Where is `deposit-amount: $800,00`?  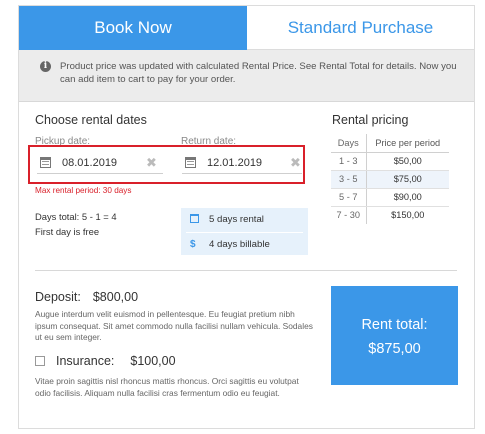 deposit-amount: $800,00 is located at coordinates (115, 297).